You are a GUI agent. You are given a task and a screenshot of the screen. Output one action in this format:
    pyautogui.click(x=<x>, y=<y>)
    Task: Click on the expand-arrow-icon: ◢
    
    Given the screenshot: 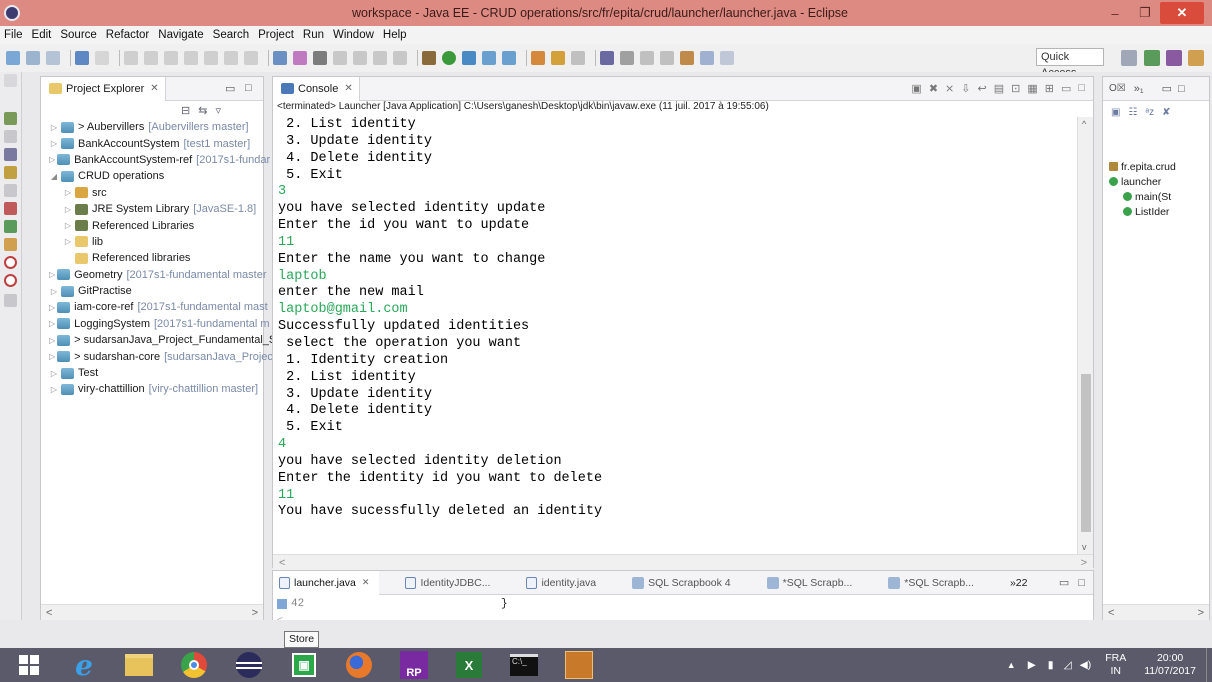 What is the action you would take?
    pyautogui.click(x=54, y=176)
    